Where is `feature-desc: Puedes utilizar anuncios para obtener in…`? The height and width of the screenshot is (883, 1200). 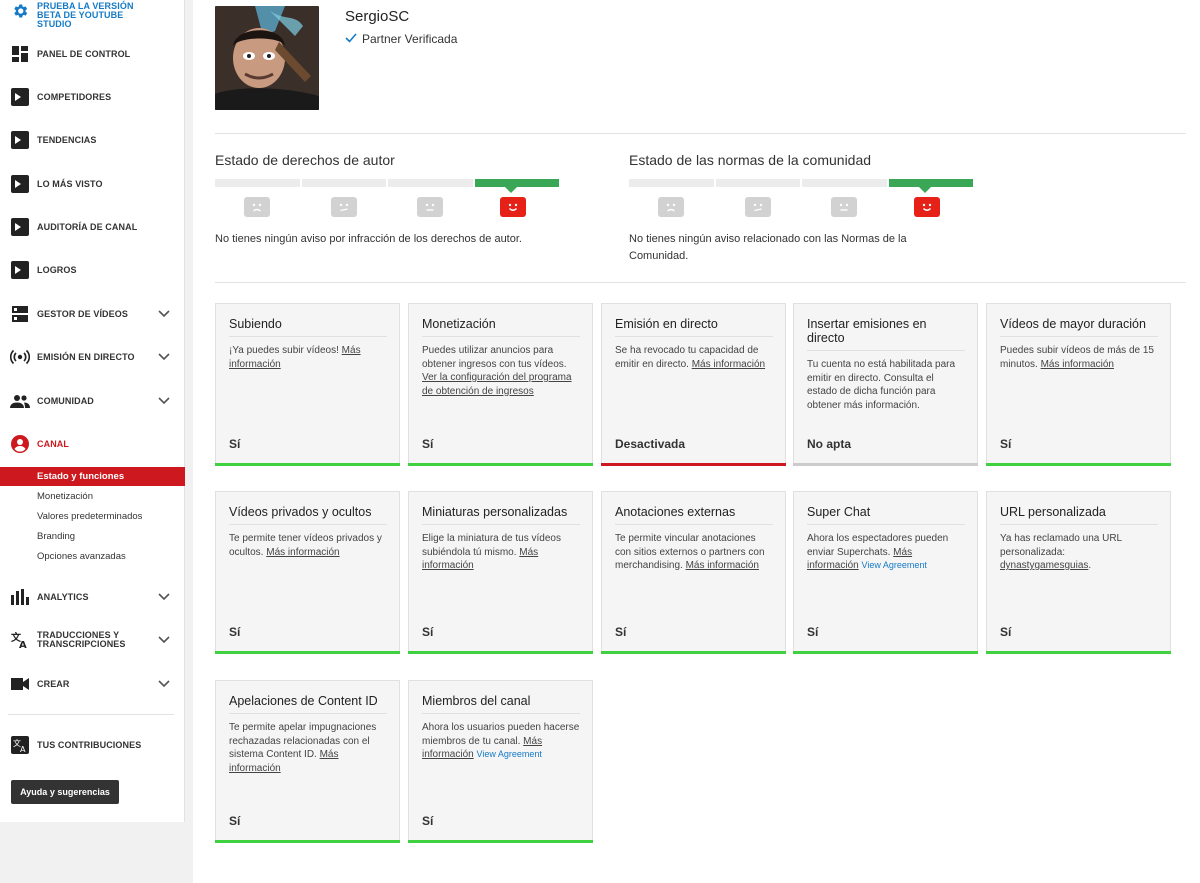
feature-desc: Puedes utilizar anuncios para obtener in… is located at coordinates (497, 371).